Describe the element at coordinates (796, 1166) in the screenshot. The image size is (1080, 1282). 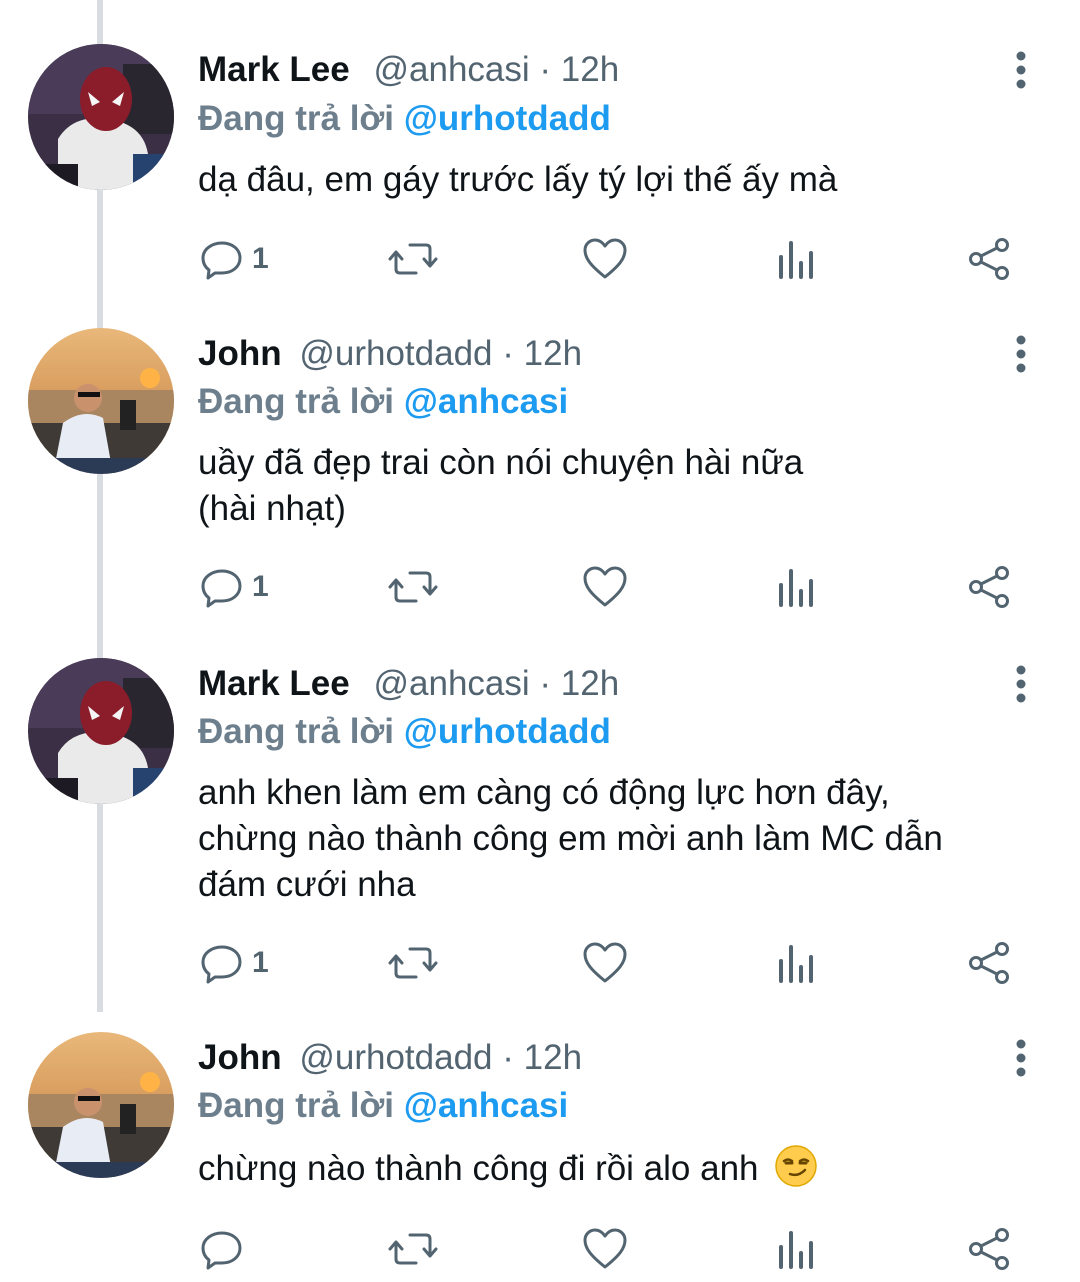
I see `smirking-face-emoji` at that location.